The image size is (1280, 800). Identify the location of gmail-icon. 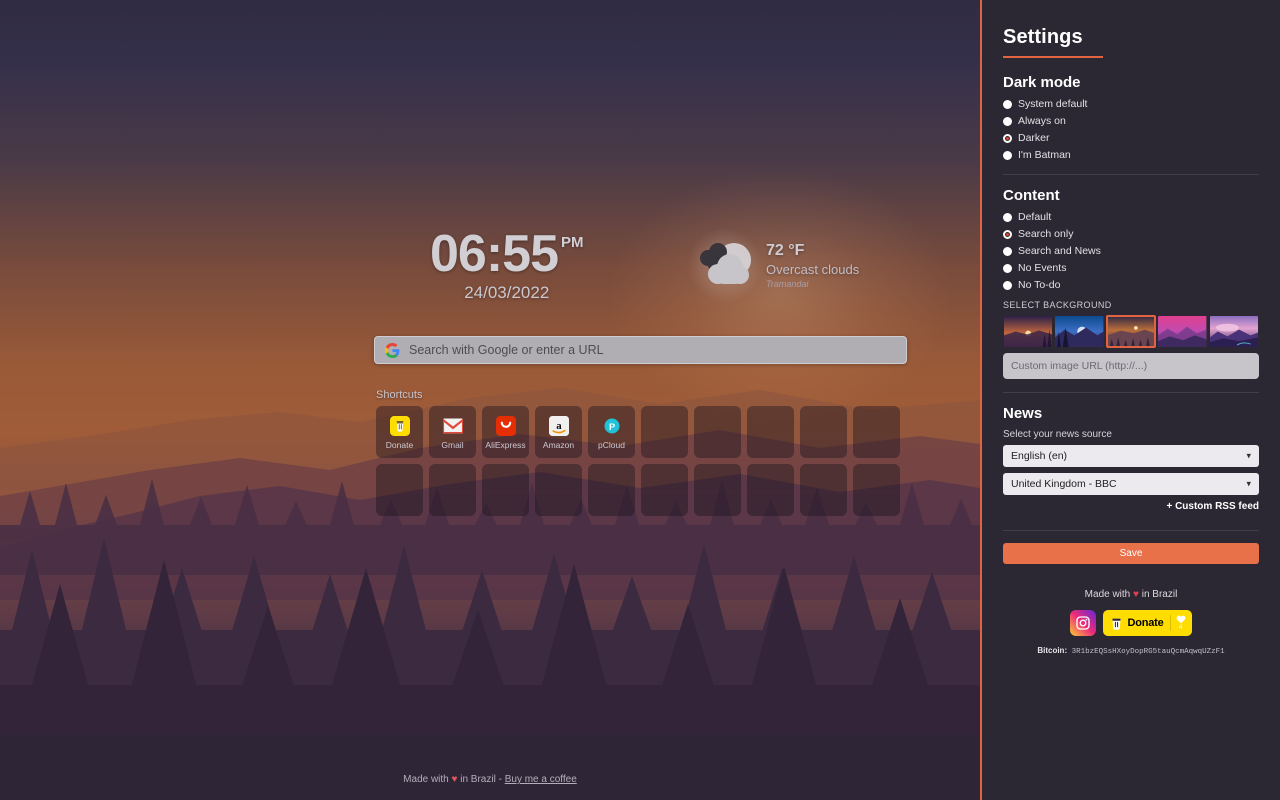
(453, 426).